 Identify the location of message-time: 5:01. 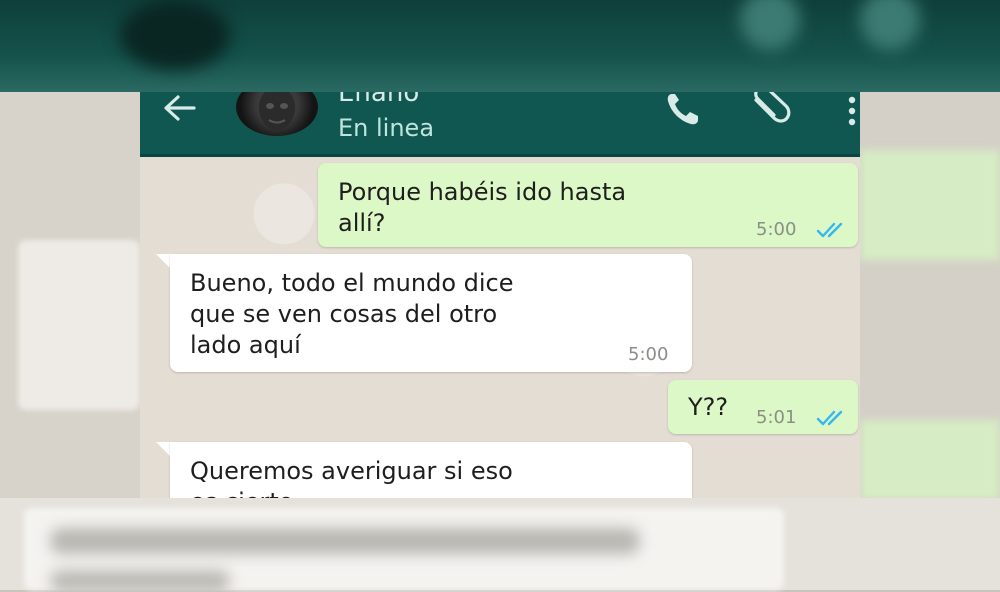
(776, 417).